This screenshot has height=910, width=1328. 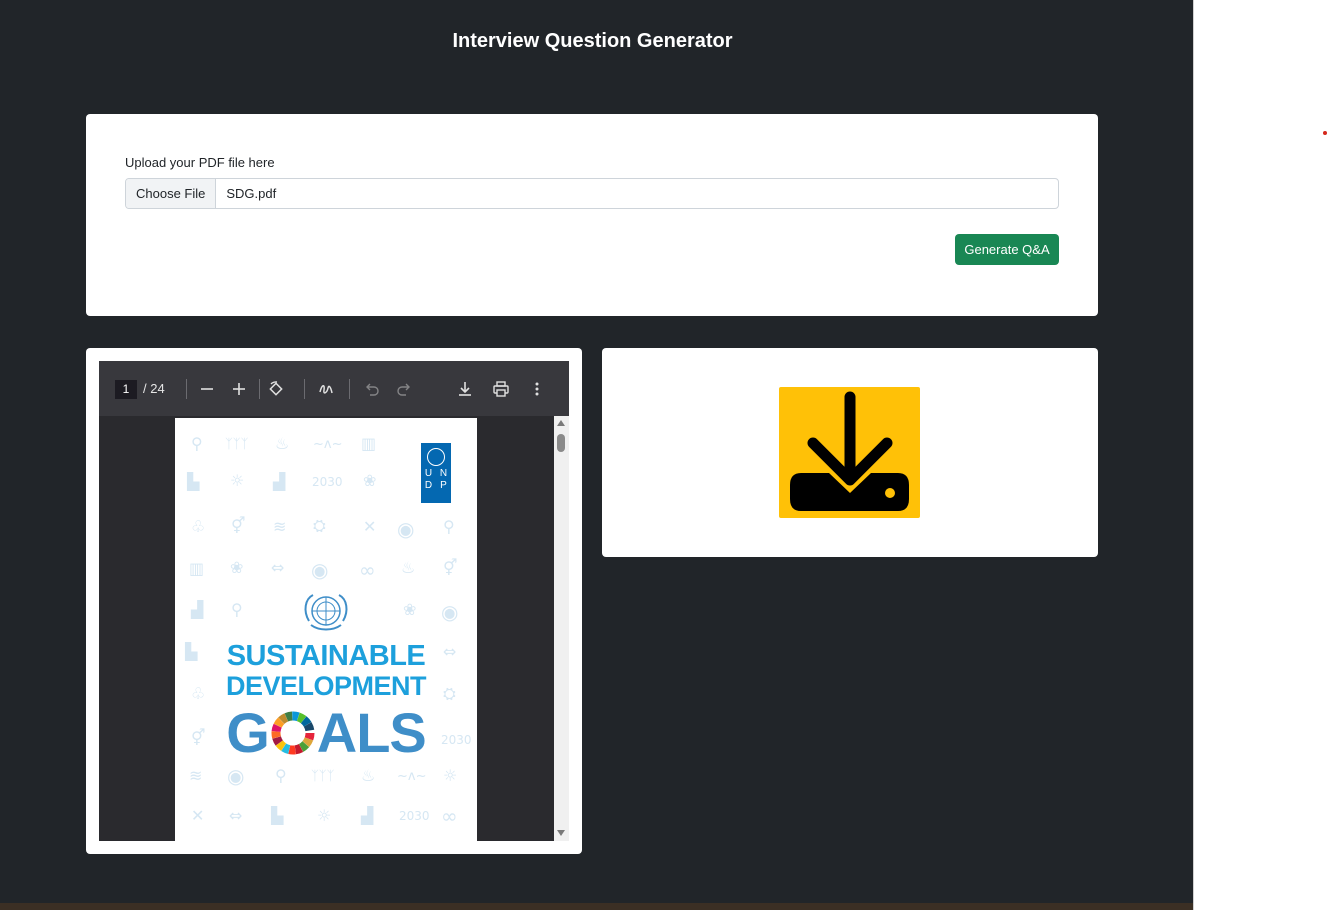 I want to click on pdf-toolbar: 1 / 24, so click(x=334, y=388).